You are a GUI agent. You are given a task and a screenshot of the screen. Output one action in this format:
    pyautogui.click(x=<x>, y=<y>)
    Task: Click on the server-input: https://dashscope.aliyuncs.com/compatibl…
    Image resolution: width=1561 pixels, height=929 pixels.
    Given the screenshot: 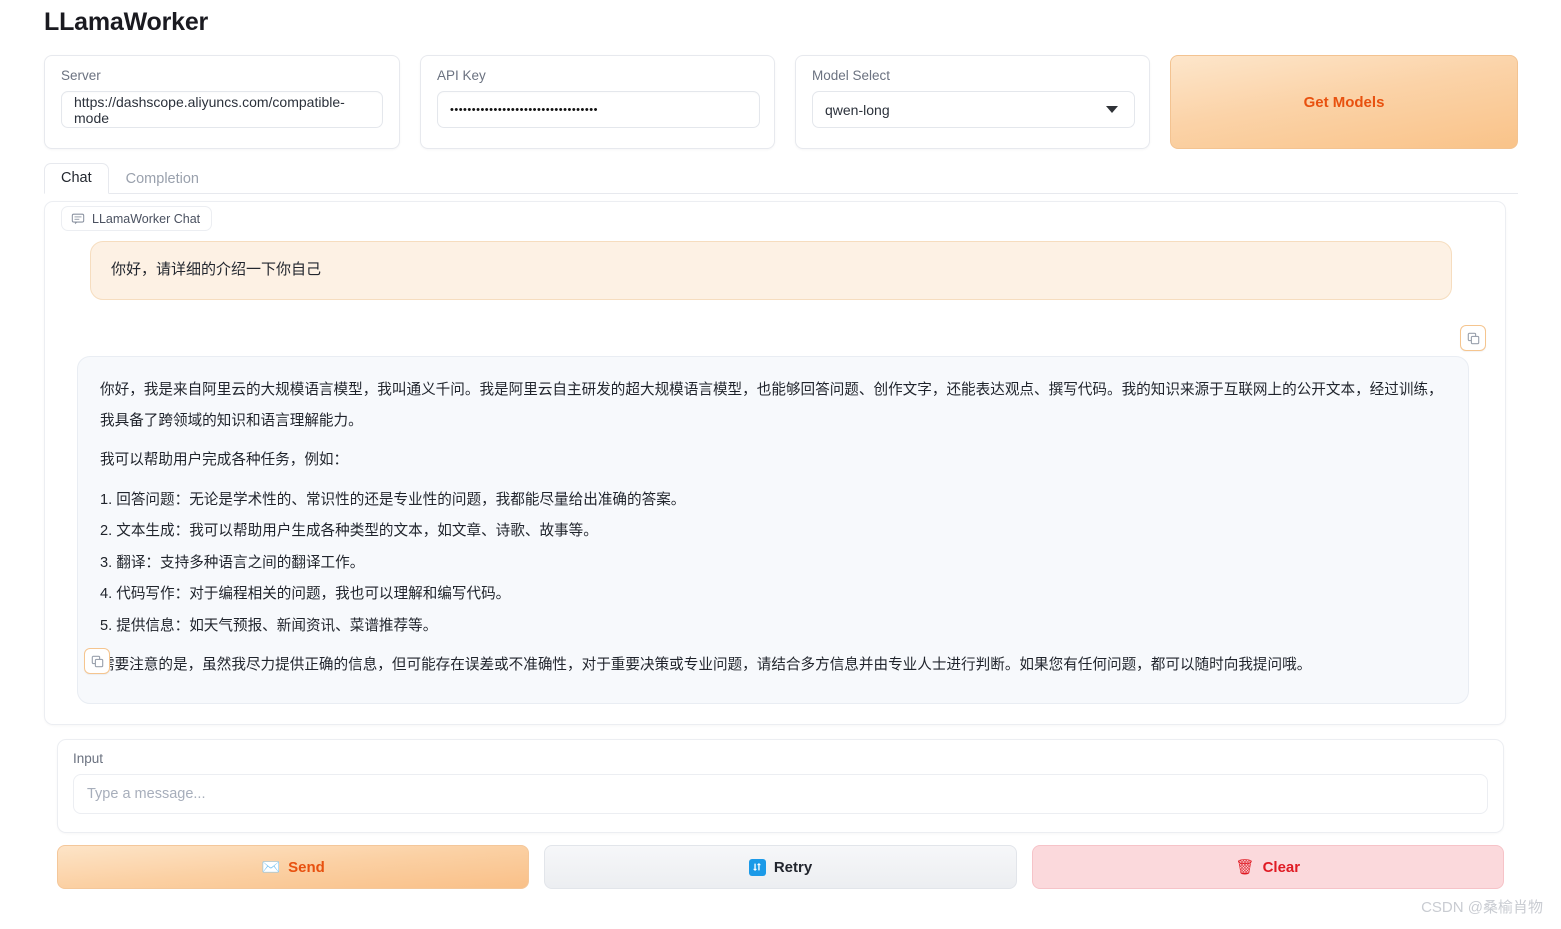 What is the action you would take?
    pyautogui.click(x=222, y=109)
    